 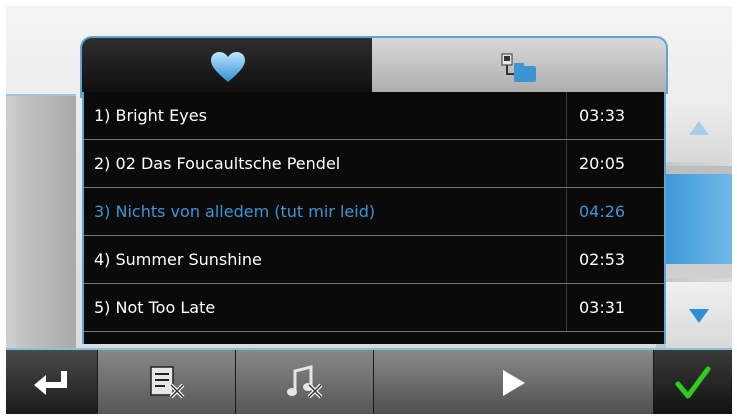 What do you see at coordinates (374, 116) in the screenshot?
I see `playlist-row: 1) Bright Eyes 03:33` at bounding box center [374, 116].